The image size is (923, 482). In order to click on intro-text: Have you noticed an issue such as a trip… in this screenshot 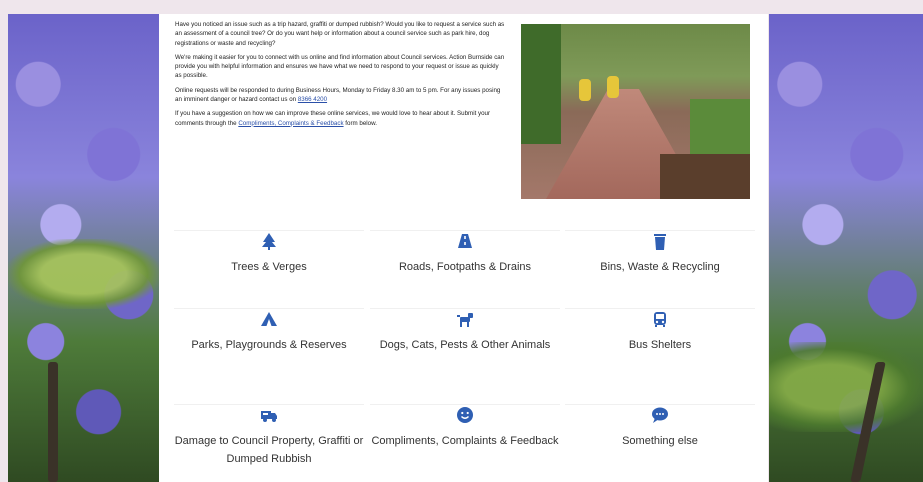, I will do `click(340, 76)`.